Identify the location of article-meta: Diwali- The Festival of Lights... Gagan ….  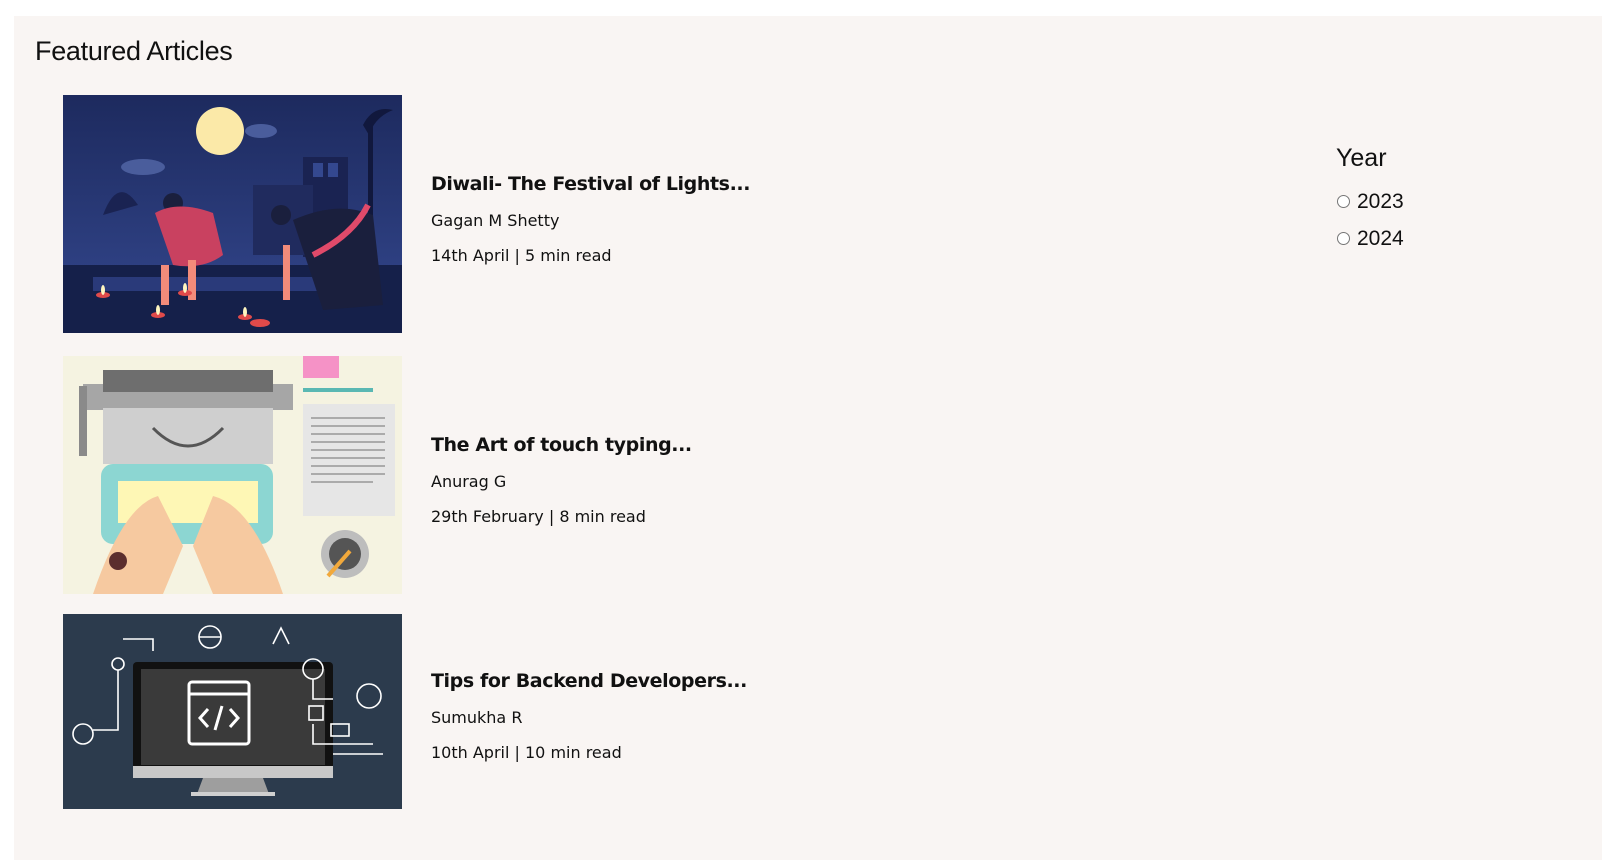
(590, 219).